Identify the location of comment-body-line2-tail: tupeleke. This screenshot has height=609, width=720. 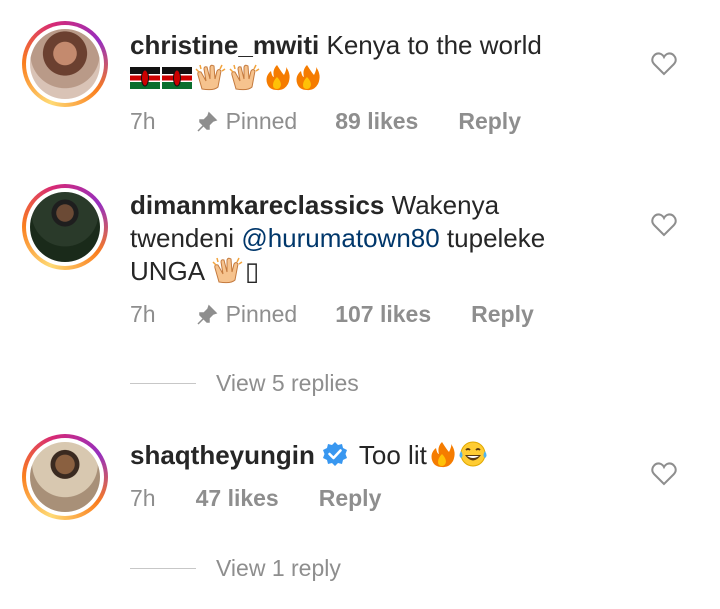
(492, 238).